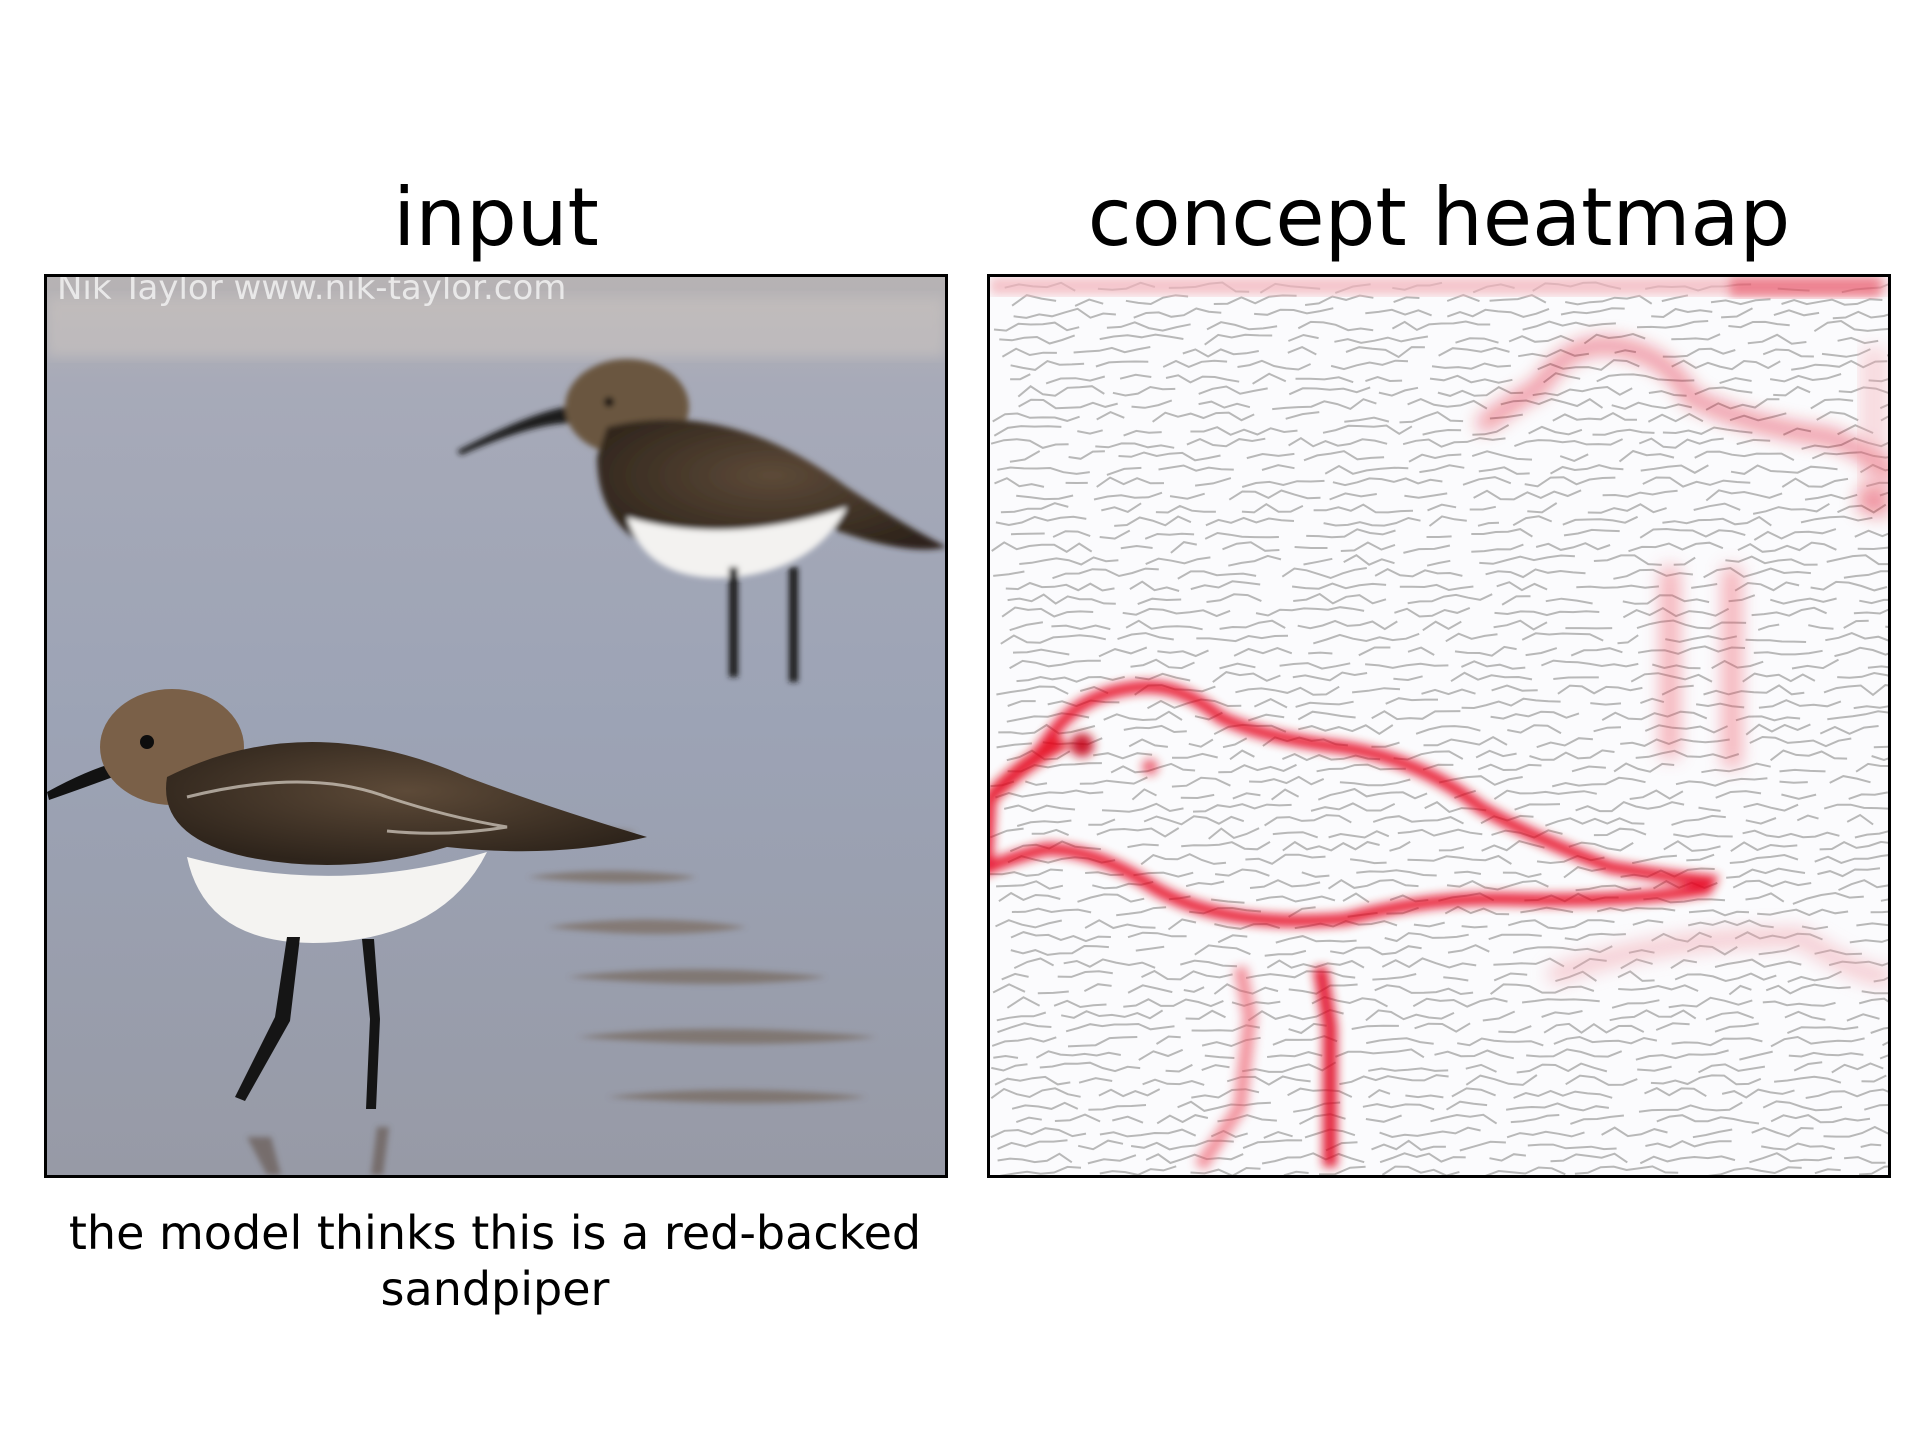  Describe the element at coordinates (496, 217) in the screenshot. I see `input-panel-title: input` at that location.